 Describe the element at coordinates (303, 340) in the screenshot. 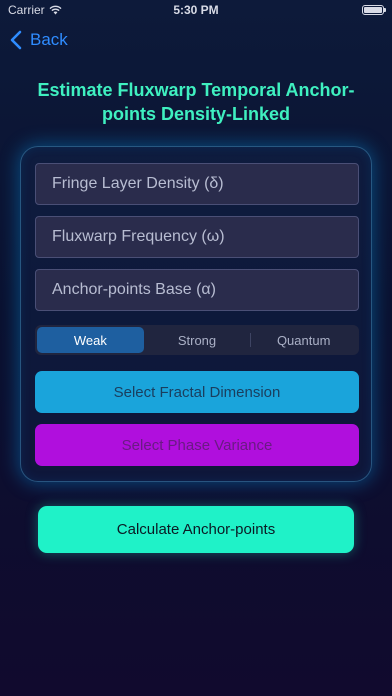

I see `segment-quantum: Quantum` at that location.